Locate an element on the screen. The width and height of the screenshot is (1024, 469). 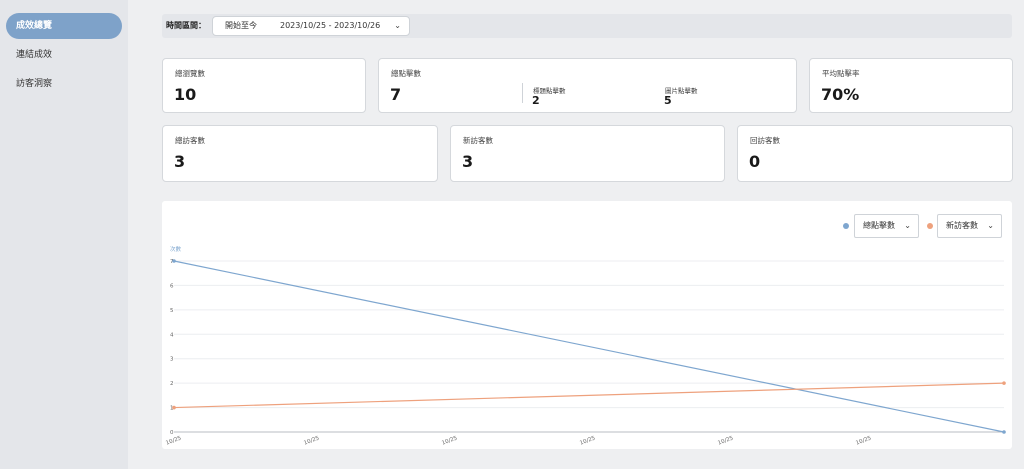
y-axis-label: 次數 is located at coordinates (176, 249).